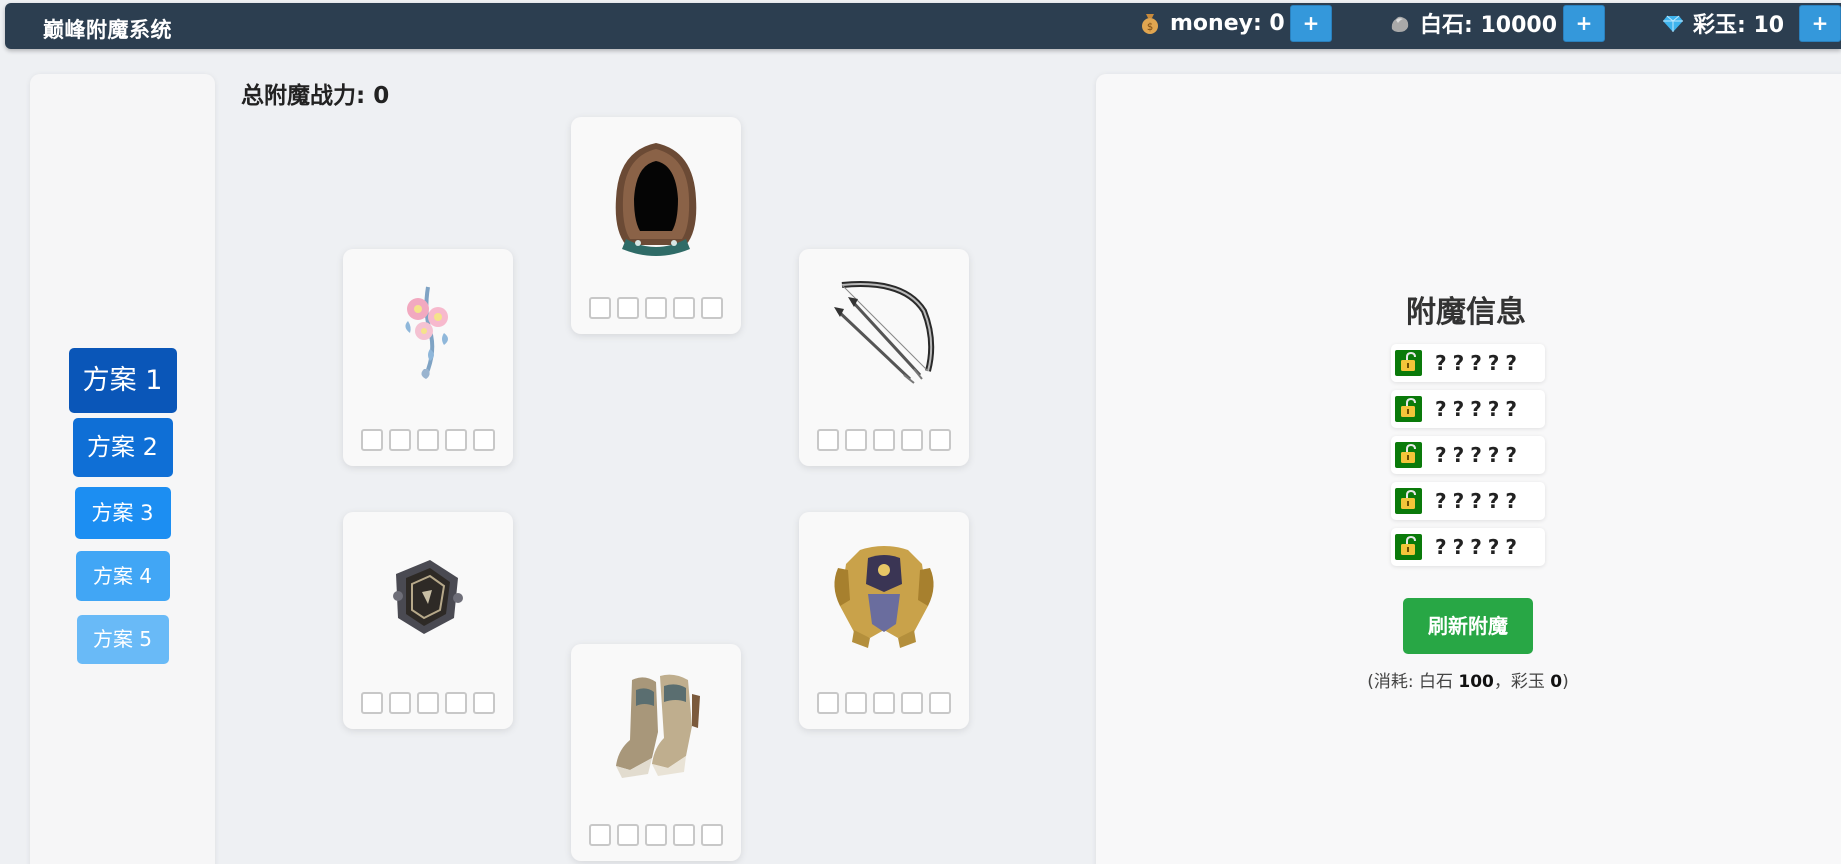 Image resolution: width=1841 pixels, height=864 pixels. Describe the element at coordinates (122, 513) in the screenshot. I see `plan-3-button: 方案 3` at that location.